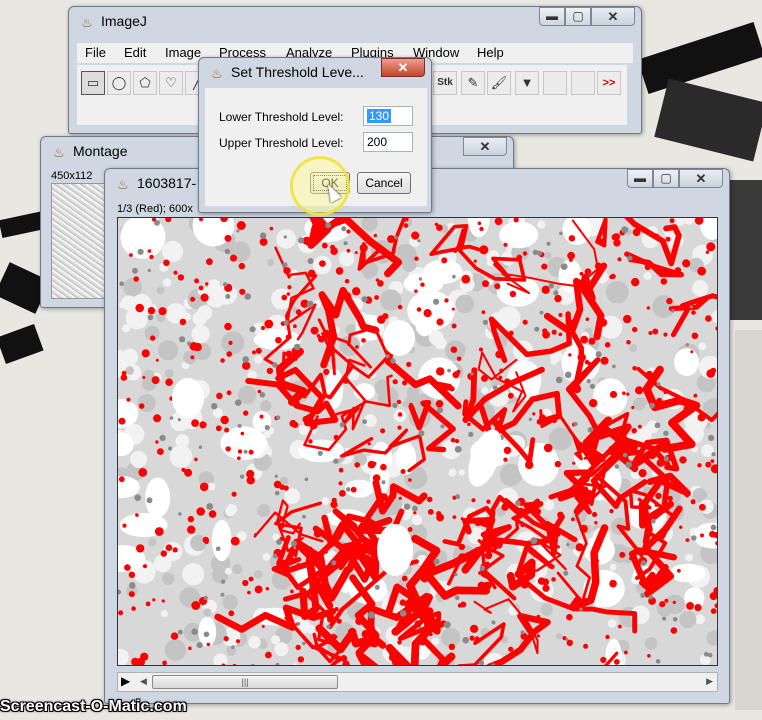  I want to click on image-close-button: ✕, so click(701, 178).